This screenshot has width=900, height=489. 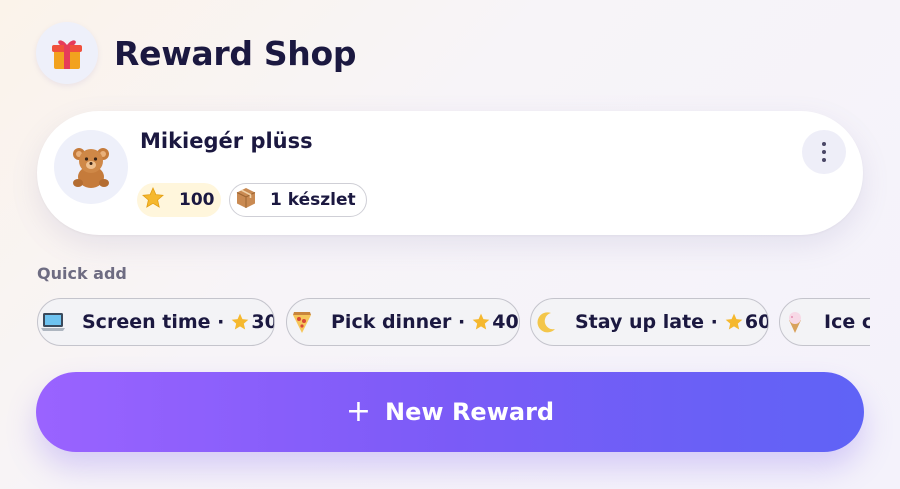 What do you see at coordinates (302, 322) in the screenshot?
I see `pizza-icon` at bounding box center [302, 322].